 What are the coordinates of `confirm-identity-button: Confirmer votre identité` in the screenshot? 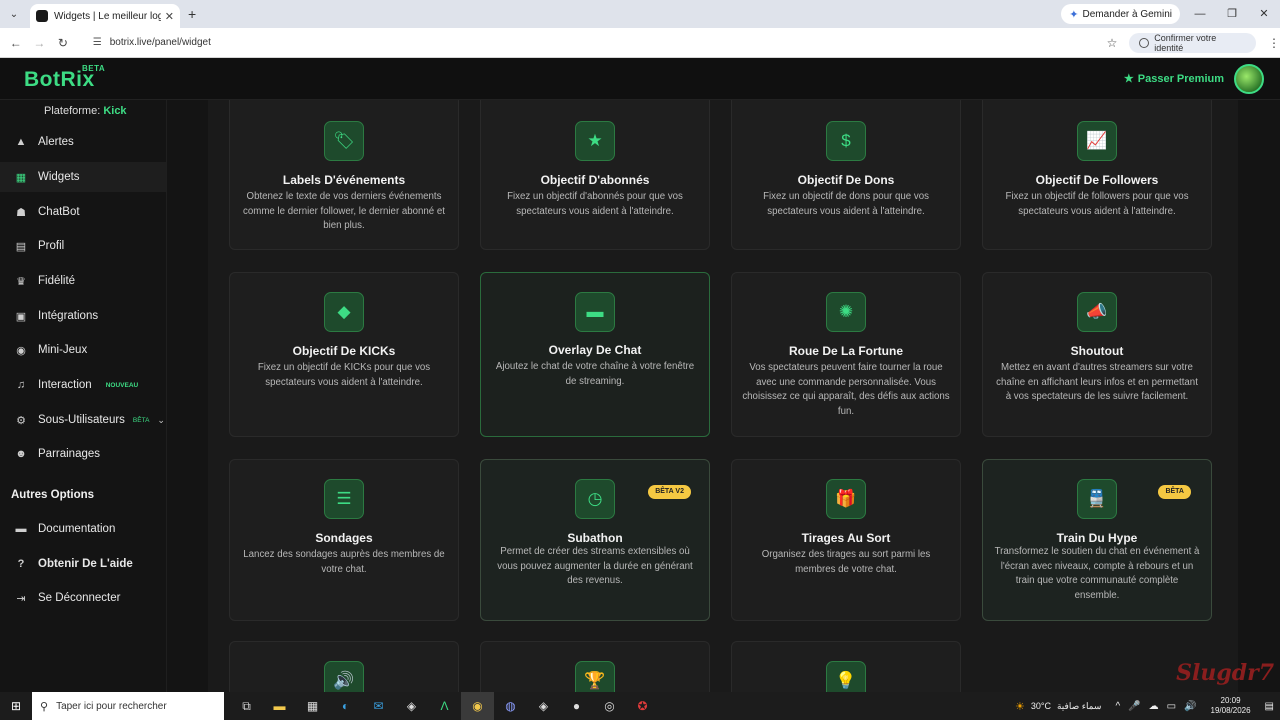 It's located at (1192, 42).